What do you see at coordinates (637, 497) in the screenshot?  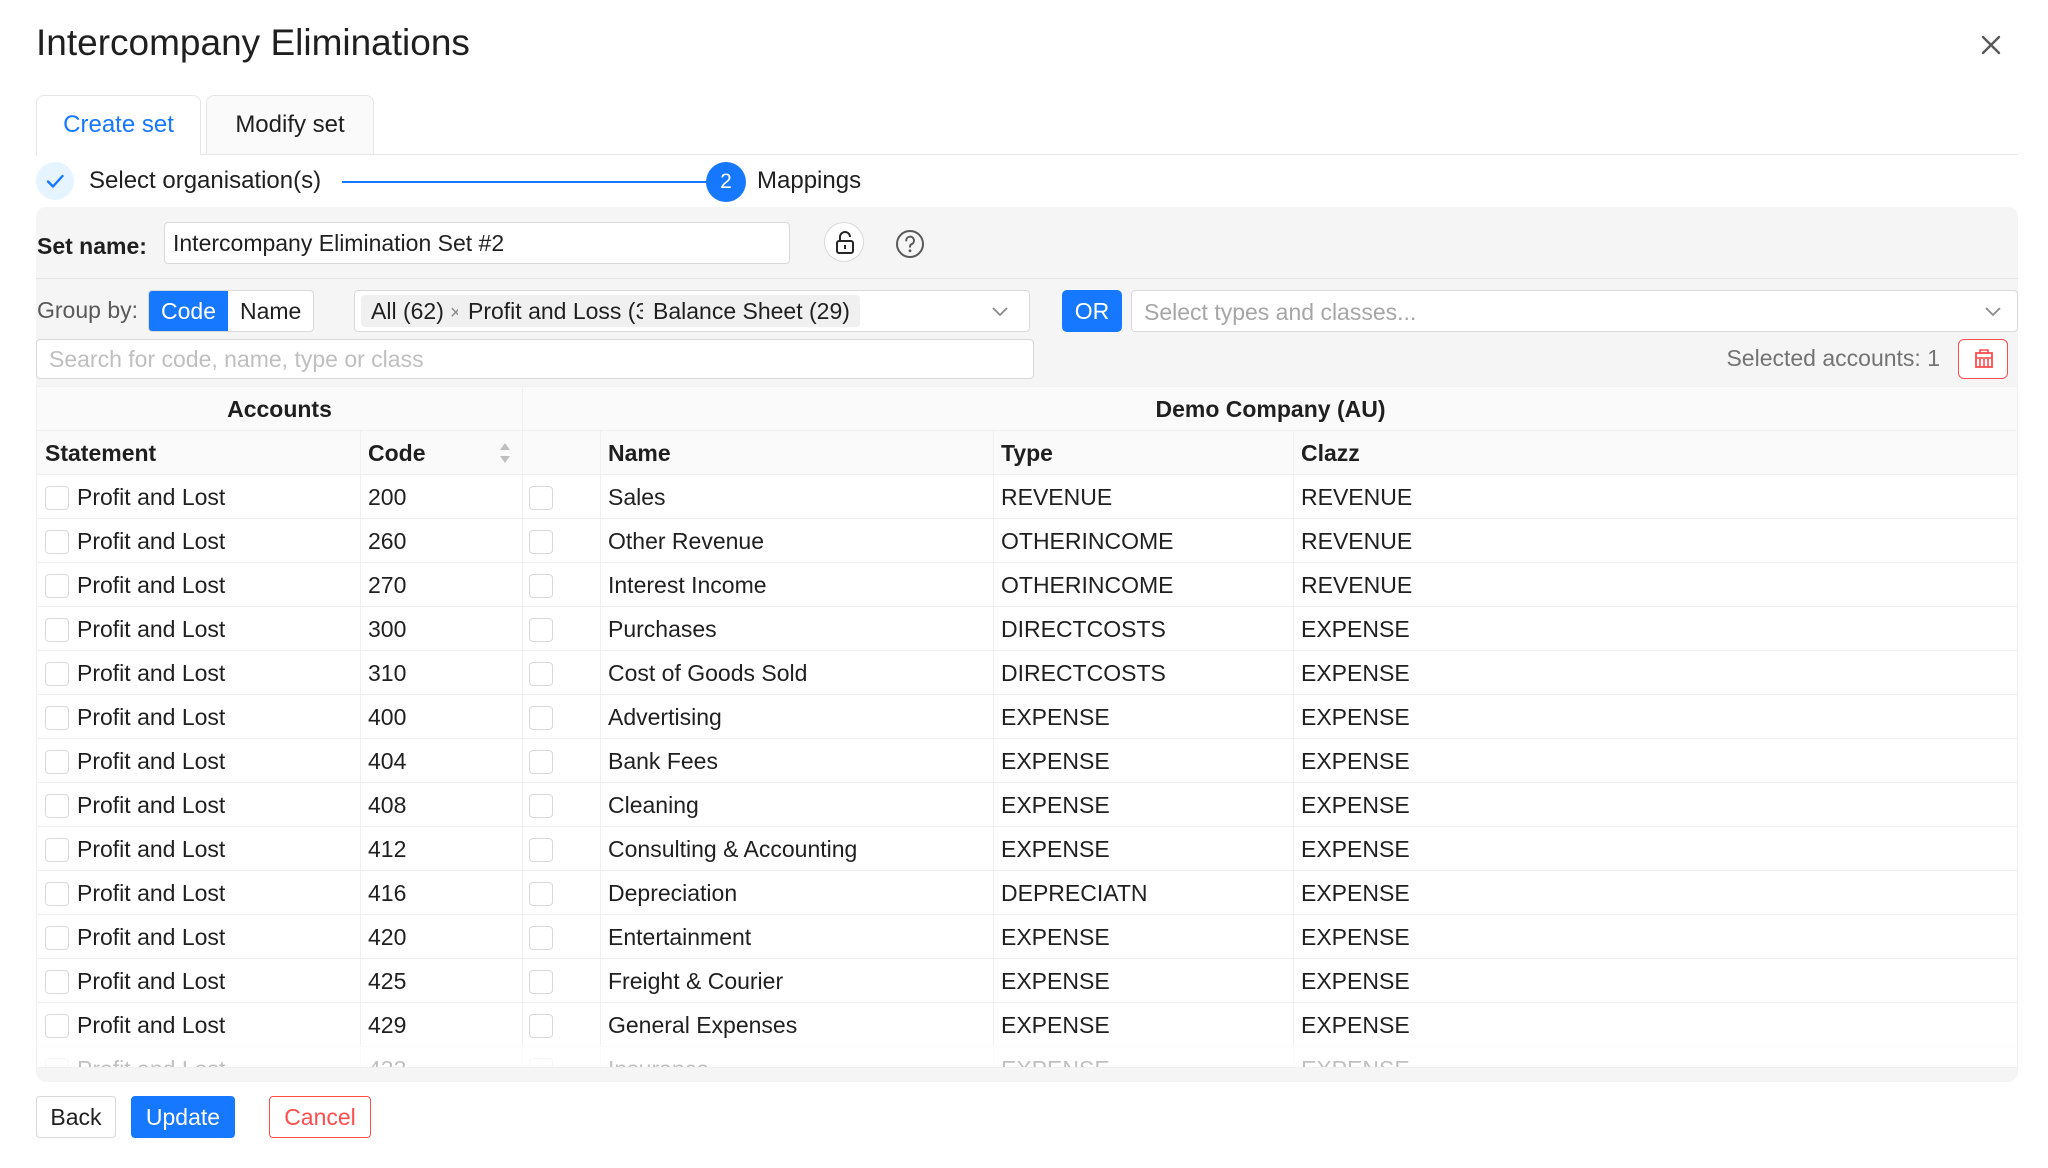 I see `cell-name: Sales` at bounding box center [637, 497].